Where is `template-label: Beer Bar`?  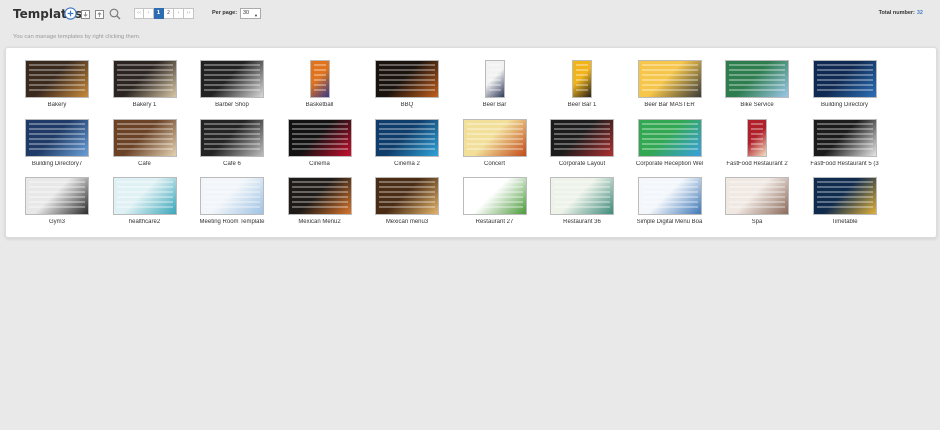
template-label: Beer Bar is located at coordinates (494, 105).